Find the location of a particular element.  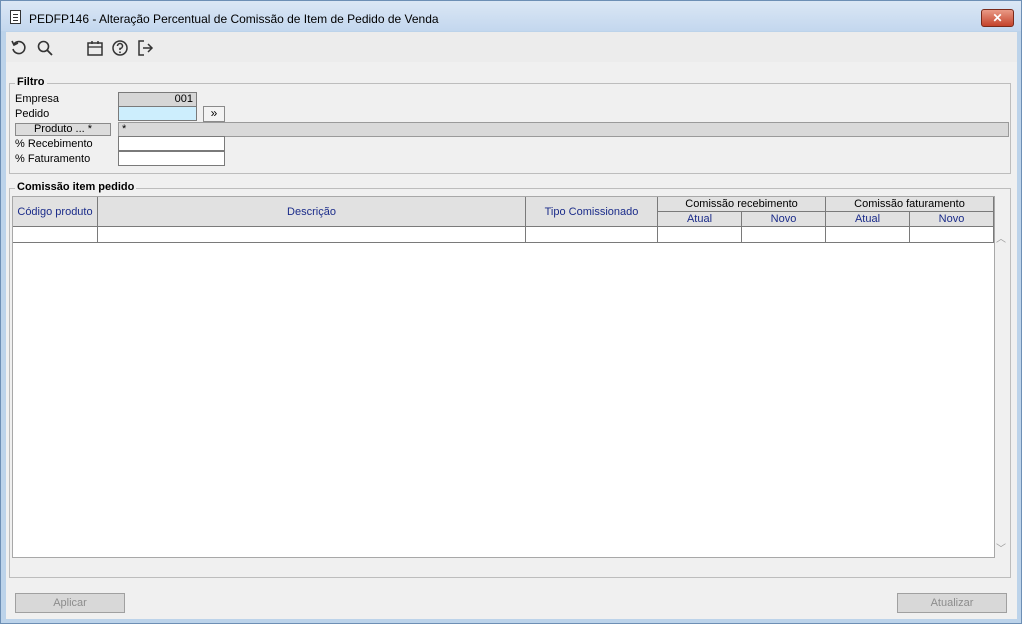

grid-cell-faturamento-atual is located at coordinates (868, 235).